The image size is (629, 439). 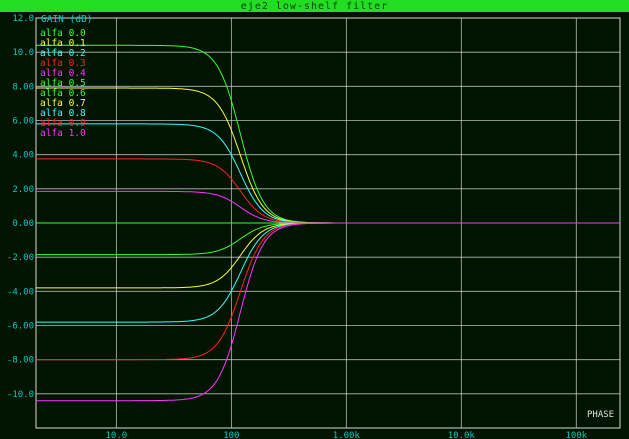 What do you see at coordinates (20, 361) in the screenshot?
I see `y-tick-label: -8.00` at bounding box center [20, 361].